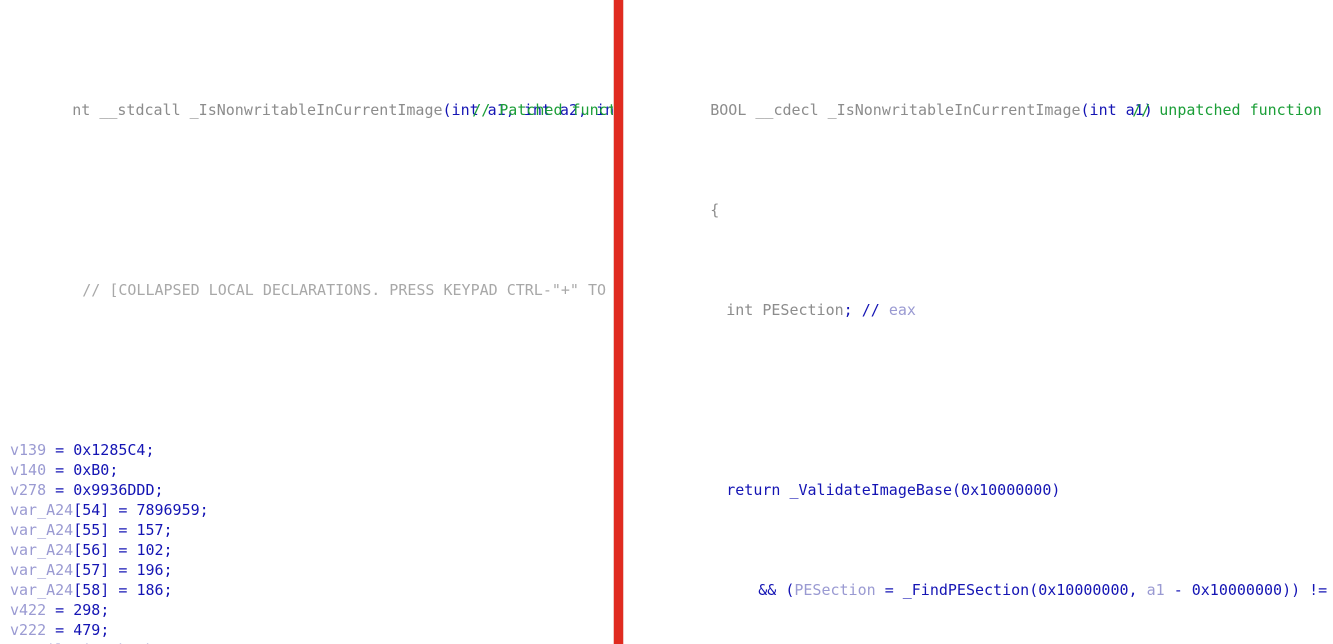  What do you see at coordinates (150, 530) in the screenshot?
I see `assignment-value: 157` at bounding box center [150, 530].